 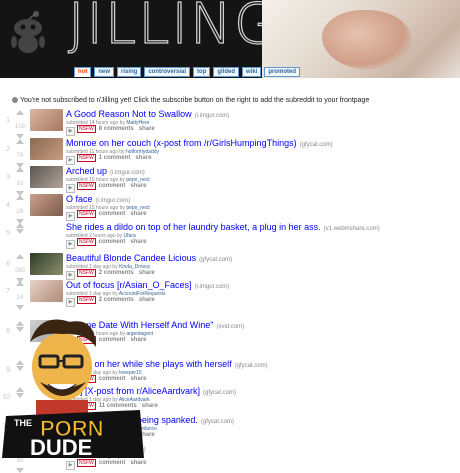 What do you see at coordinates (226, 72) in the screenshot?
I see `tab-gilded: gilded` at bounding box center [226, 72].